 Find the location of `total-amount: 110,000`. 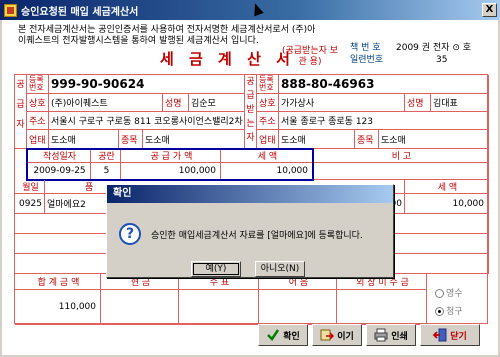

total-amount: 110,000 is located at coordinates (58, 307).